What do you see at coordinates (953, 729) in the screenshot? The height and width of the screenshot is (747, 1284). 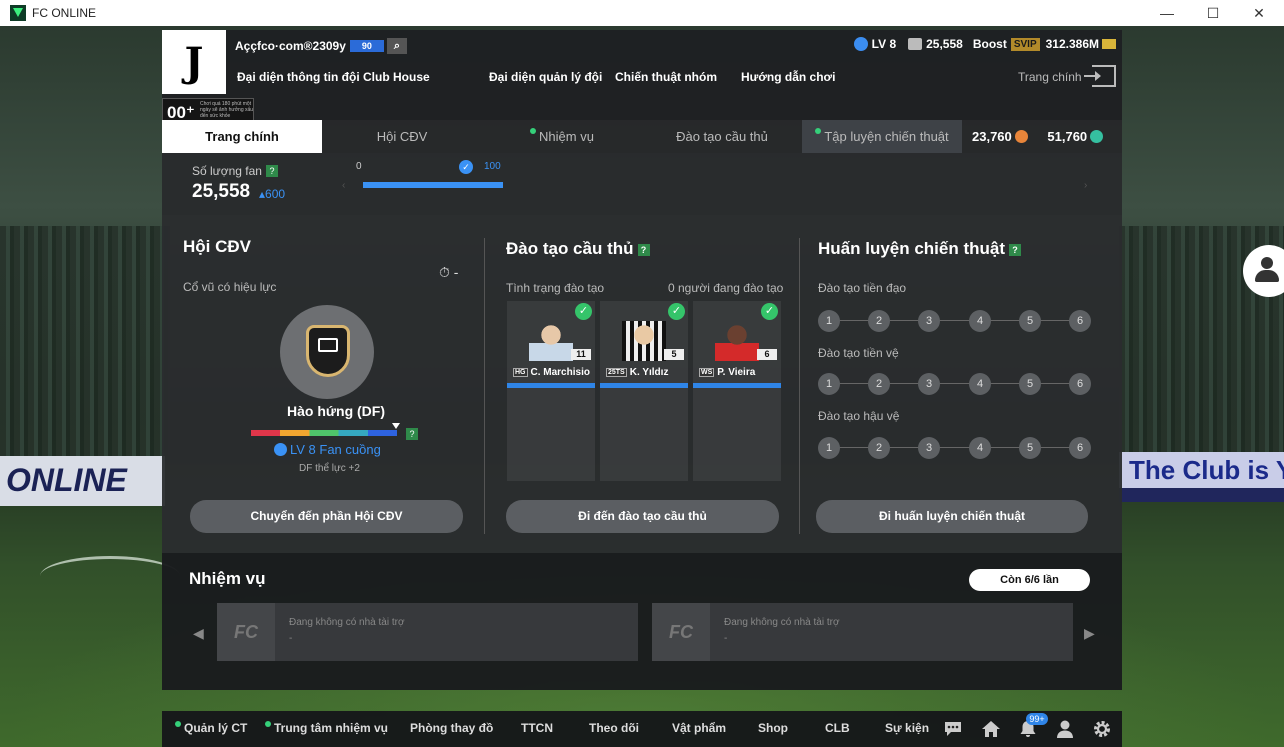 I see `chat-icon` at bounding box center [953, 729].